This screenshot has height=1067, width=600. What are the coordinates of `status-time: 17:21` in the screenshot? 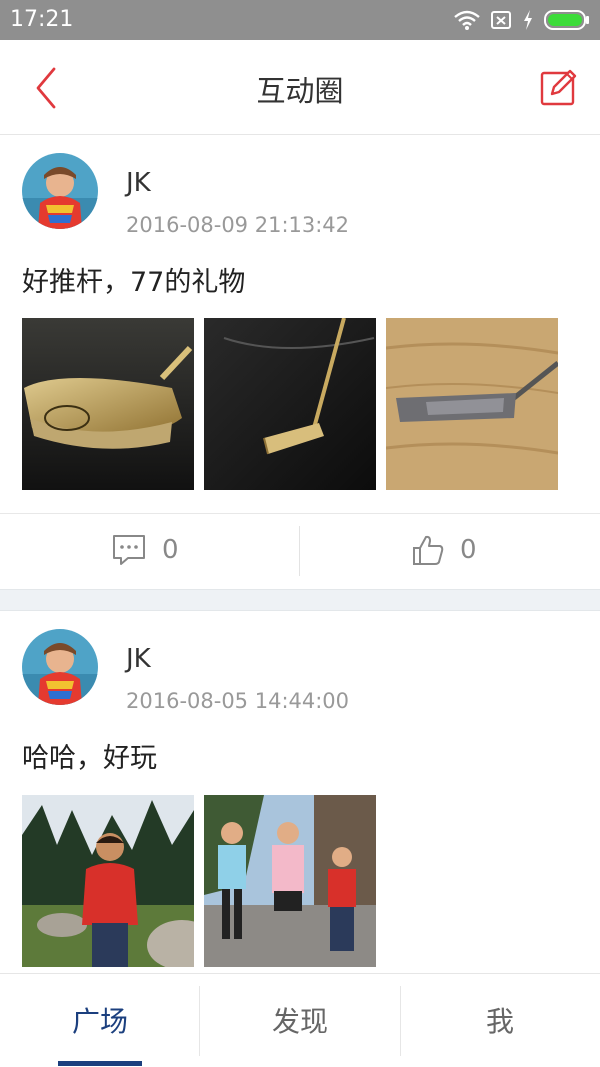 It's located at (42, 19).